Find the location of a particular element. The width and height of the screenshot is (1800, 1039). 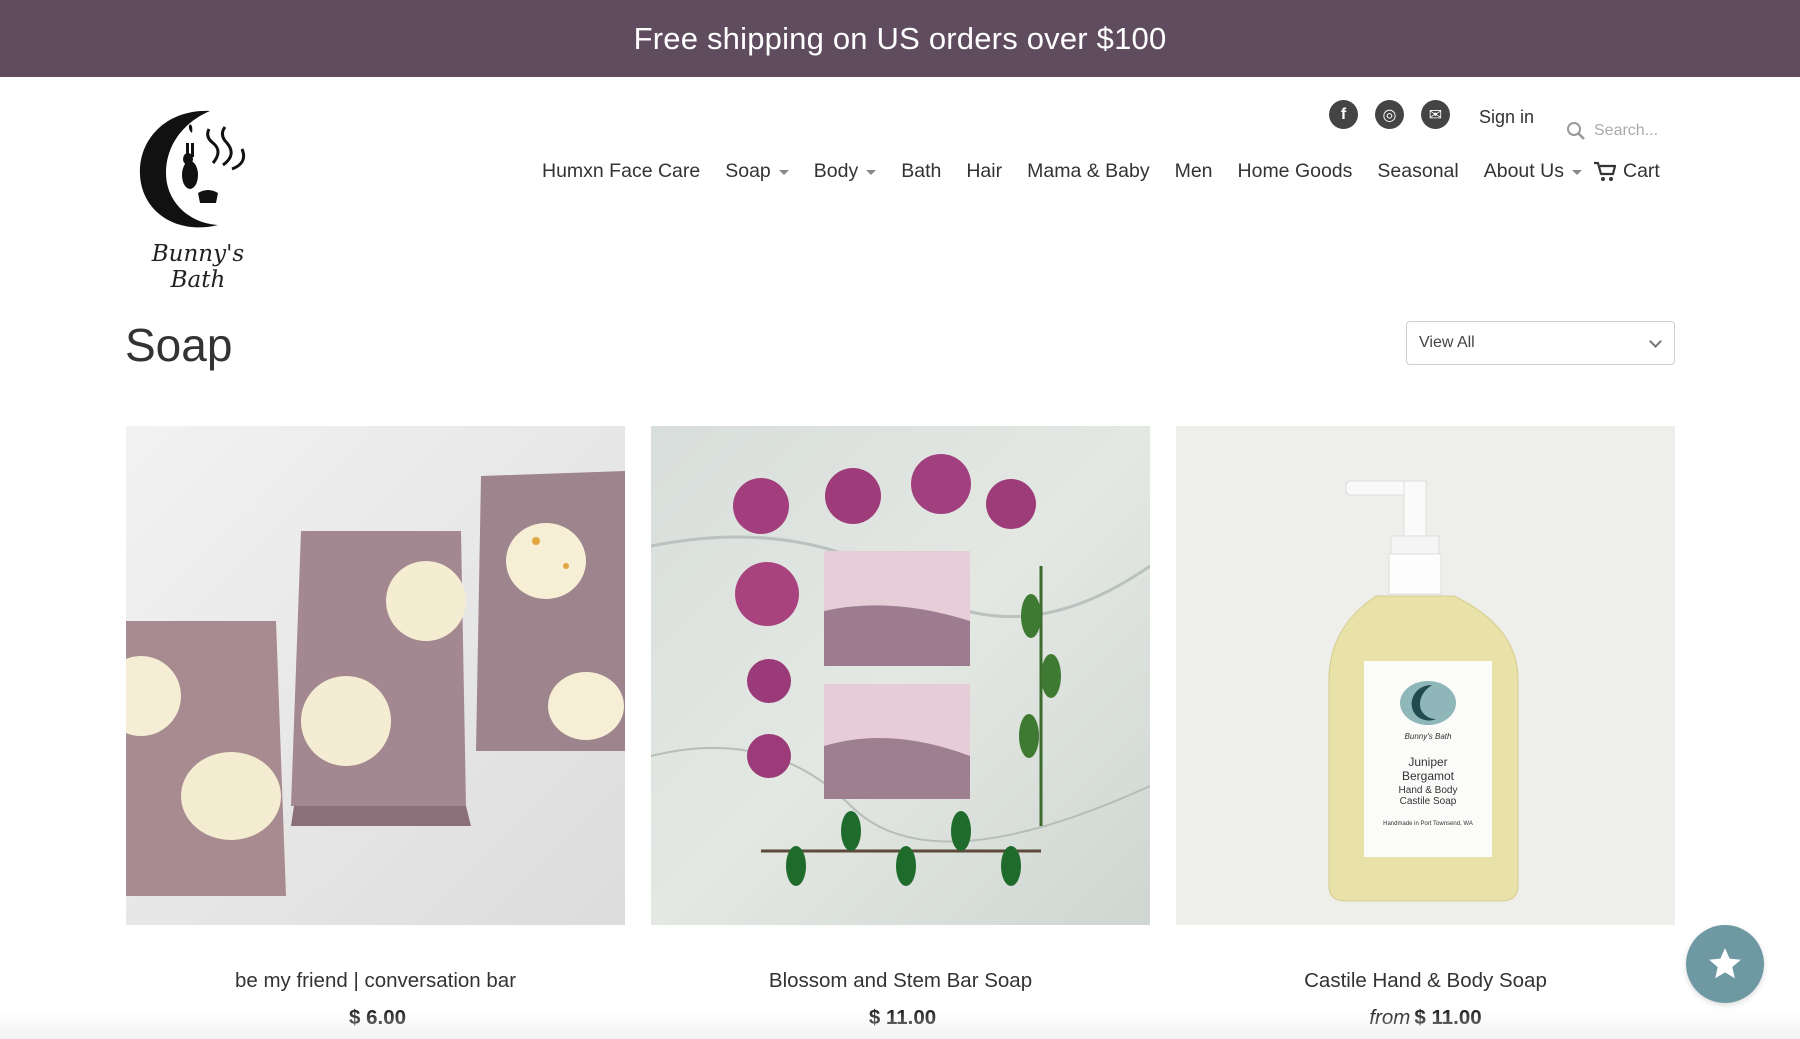

reviews-button is located at coordinates (1725, 964).